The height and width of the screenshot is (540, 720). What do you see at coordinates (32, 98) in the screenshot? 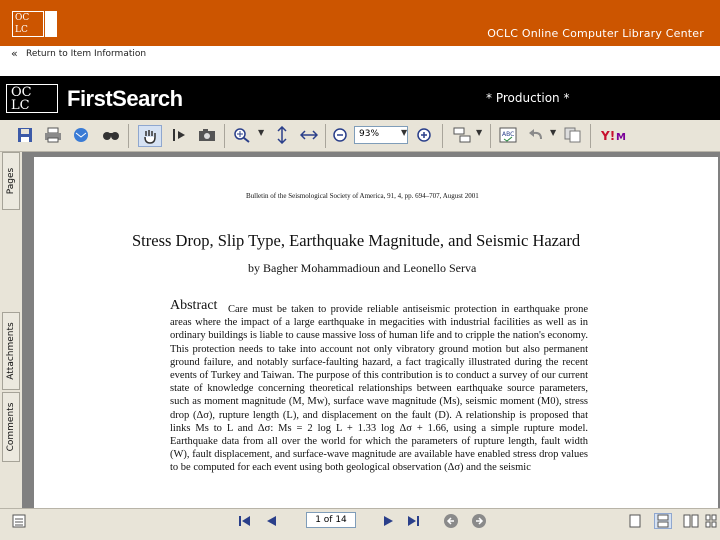
I see `firstsearch-oclc-logo: OC LC` at bounding box center [32, 98].